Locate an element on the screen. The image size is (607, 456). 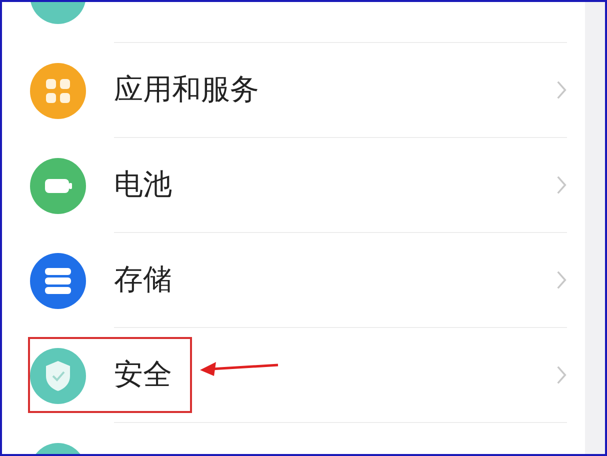
setting-label: 存储 is located at coordinates (143, 280).